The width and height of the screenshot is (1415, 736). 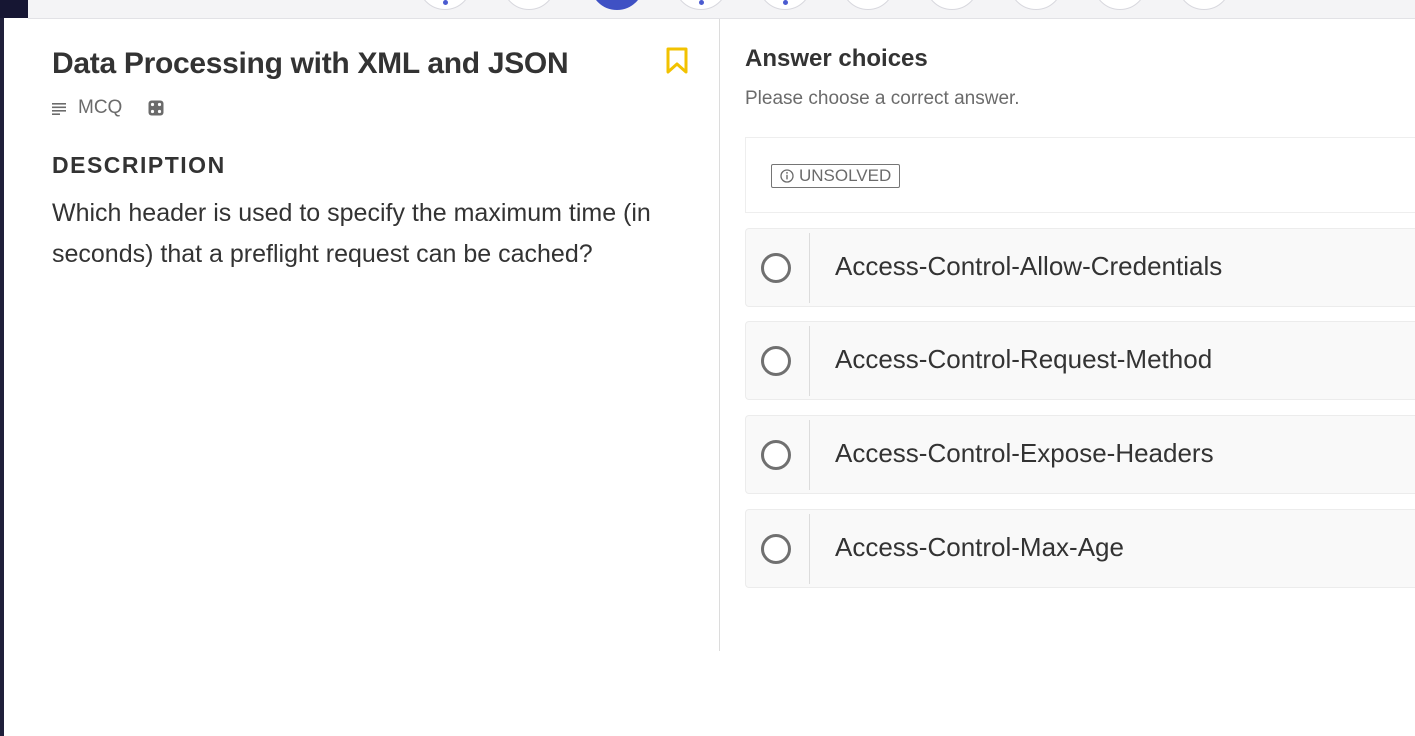 I want to click on info-icon, so click(x=787, y=176).